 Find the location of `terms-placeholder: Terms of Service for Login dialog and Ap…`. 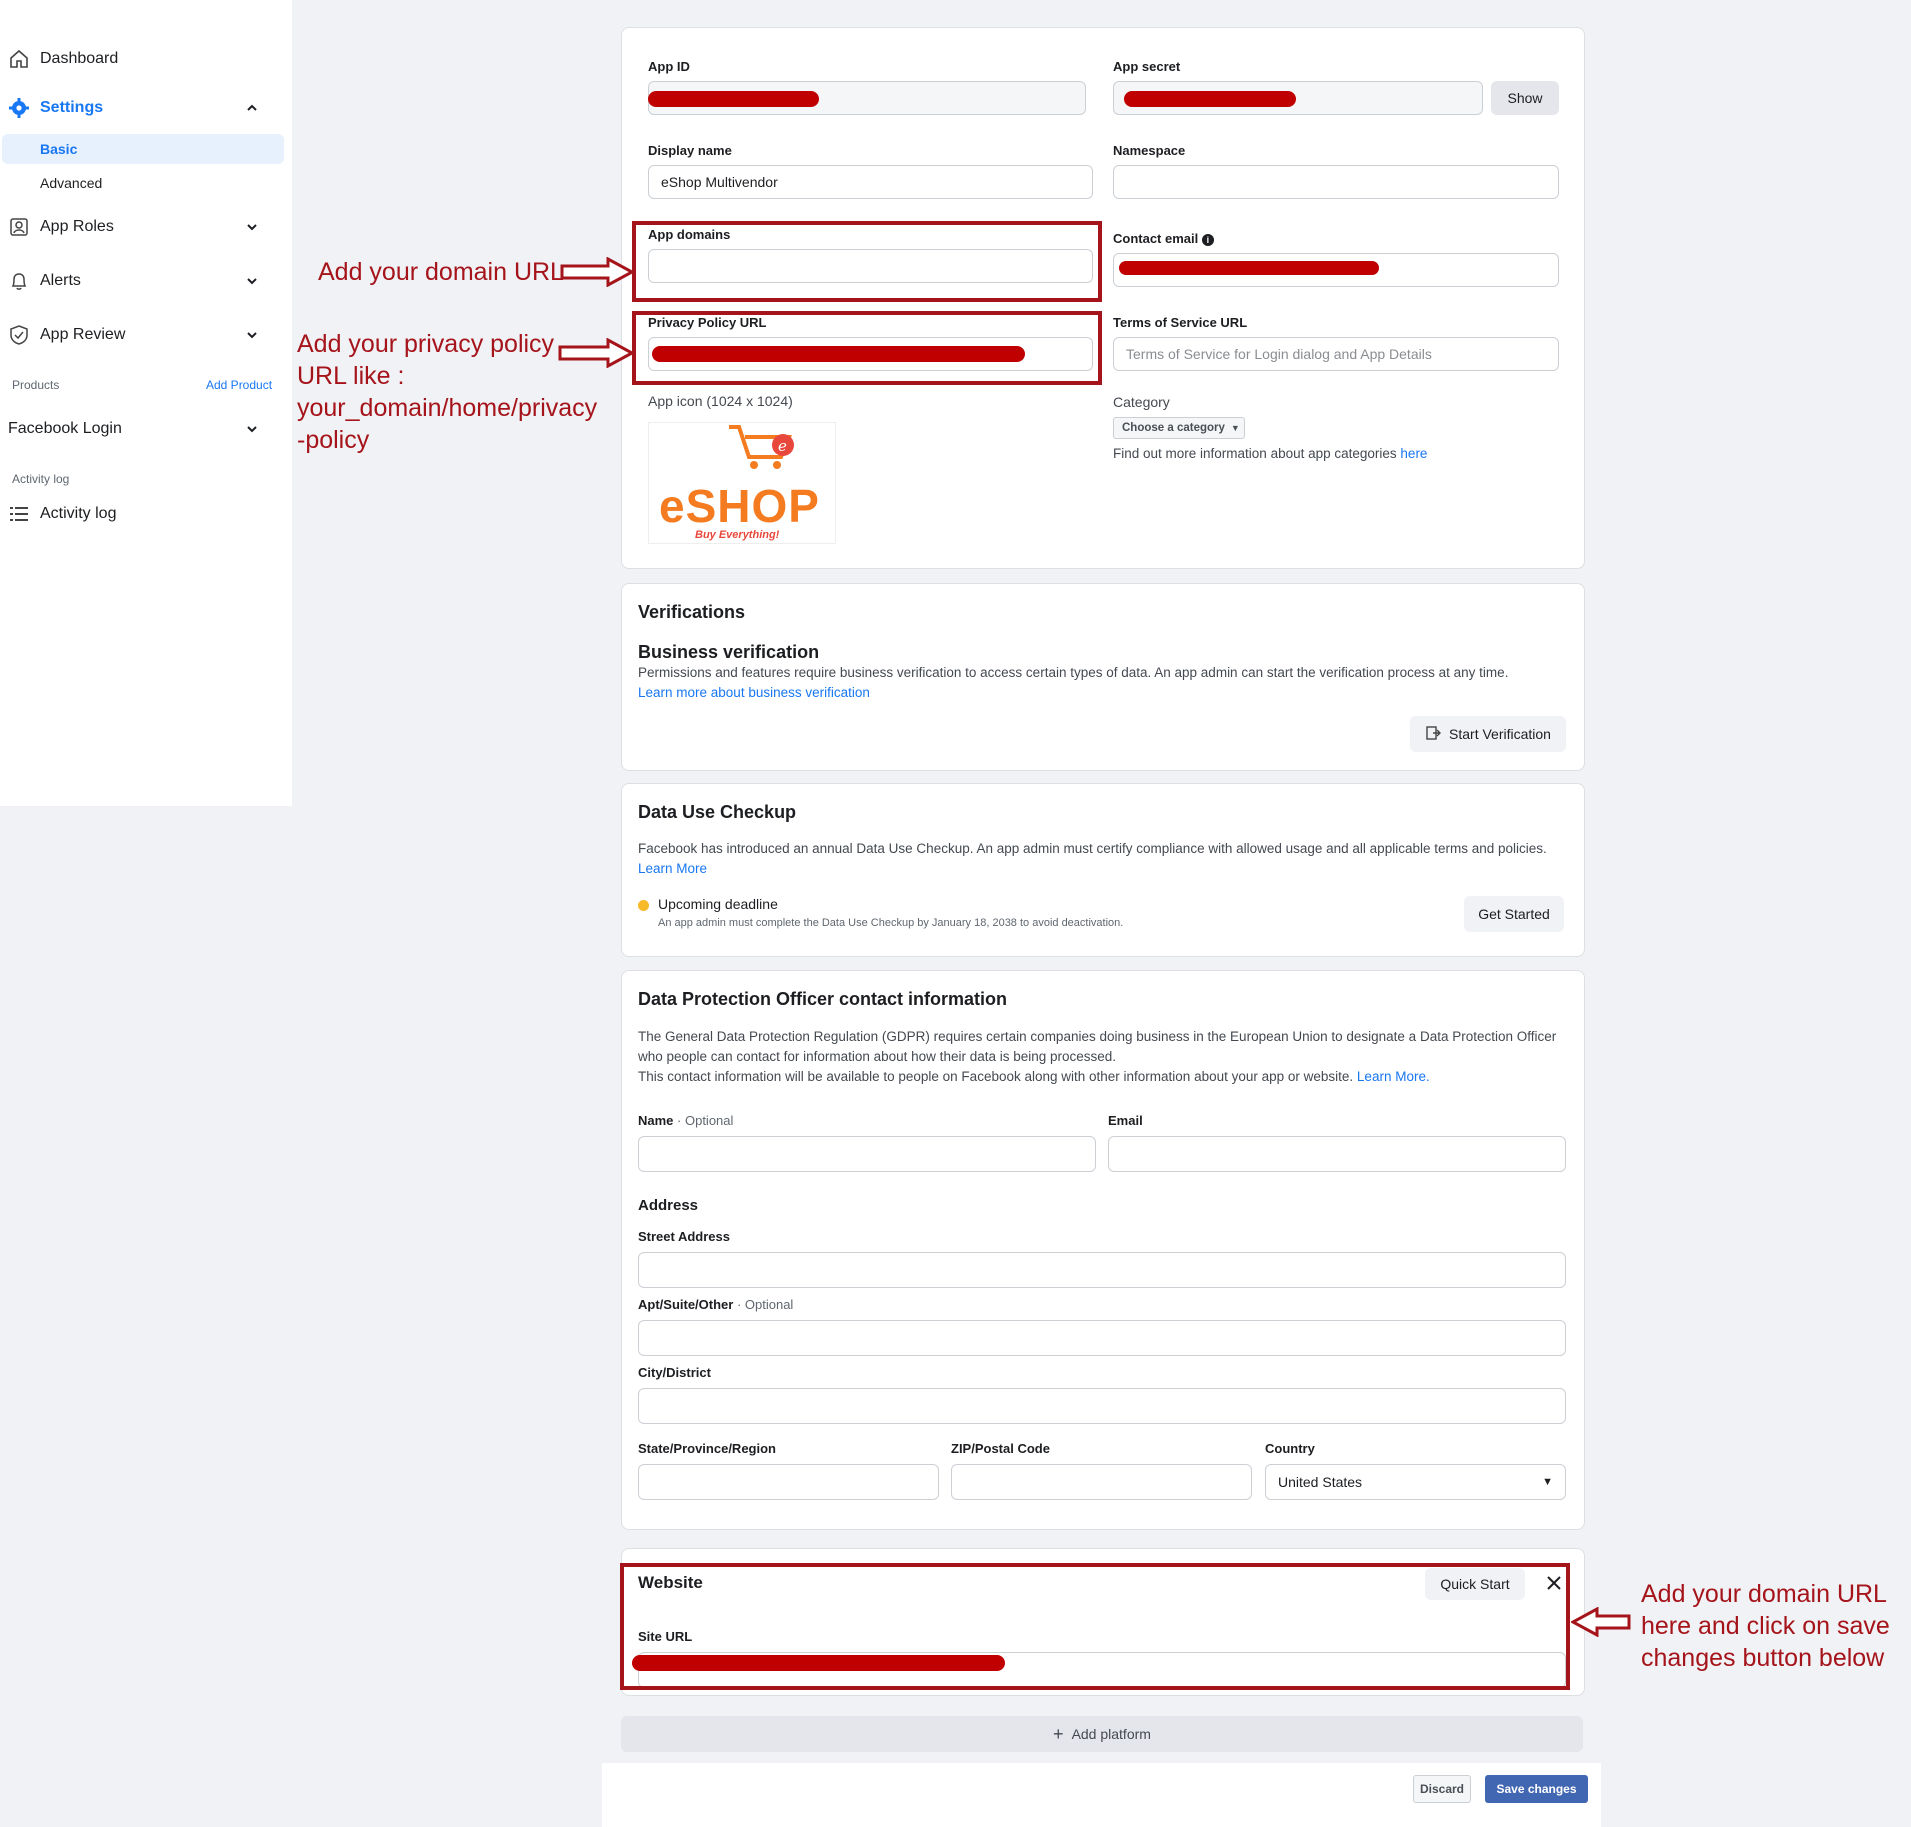

terms-placeholder: Terms of Service for Login dialog and Ap… is located at coordinates (1279, 354).